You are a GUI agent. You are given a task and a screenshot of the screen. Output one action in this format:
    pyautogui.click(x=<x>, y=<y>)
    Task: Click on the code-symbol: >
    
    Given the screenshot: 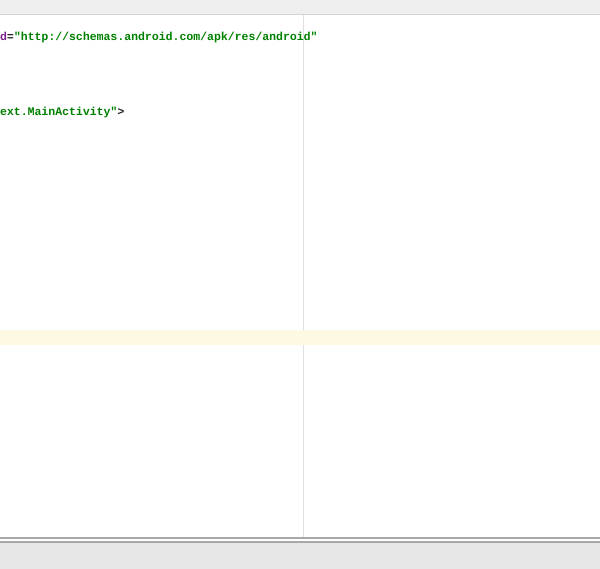 What is the action you would take?
    pyautogui.click(x=120, y=112)
    